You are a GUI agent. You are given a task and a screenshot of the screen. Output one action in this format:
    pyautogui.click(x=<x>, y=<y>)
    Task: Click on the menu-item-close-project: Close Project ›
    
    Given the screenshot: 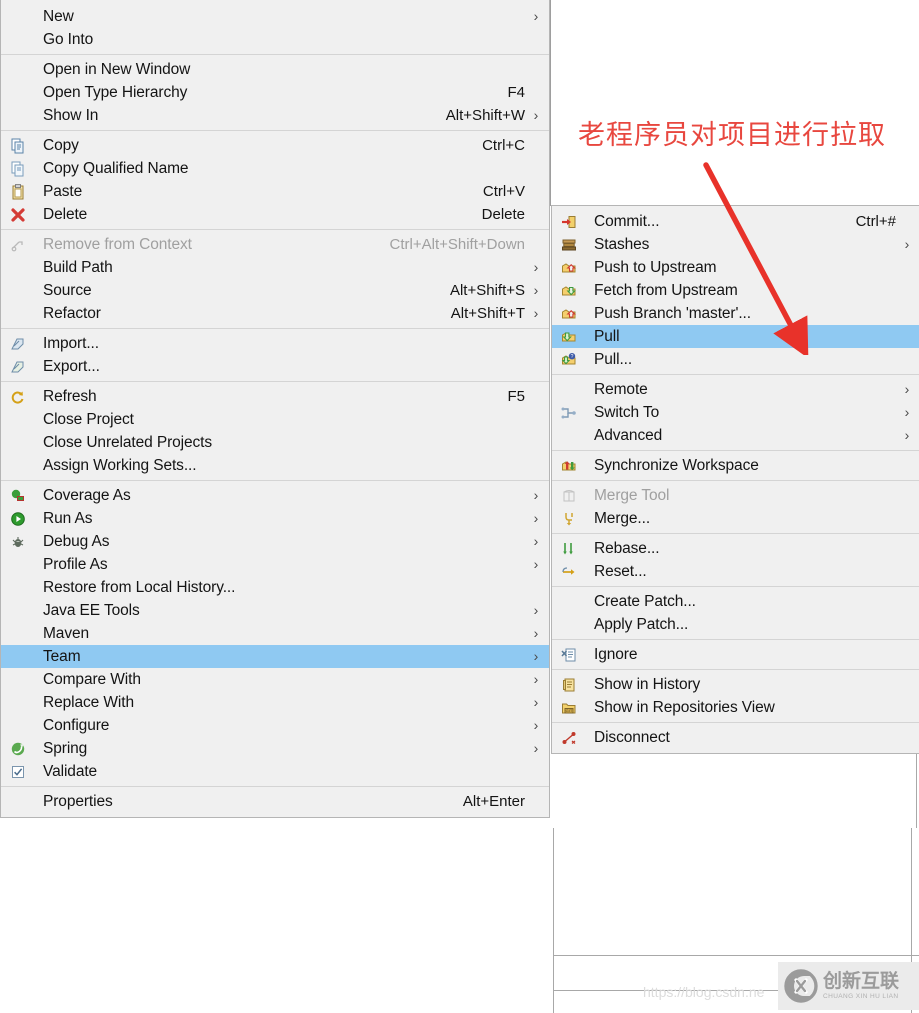 What is the action you would take?
    pyautogui.click(x=275, y=419)
    